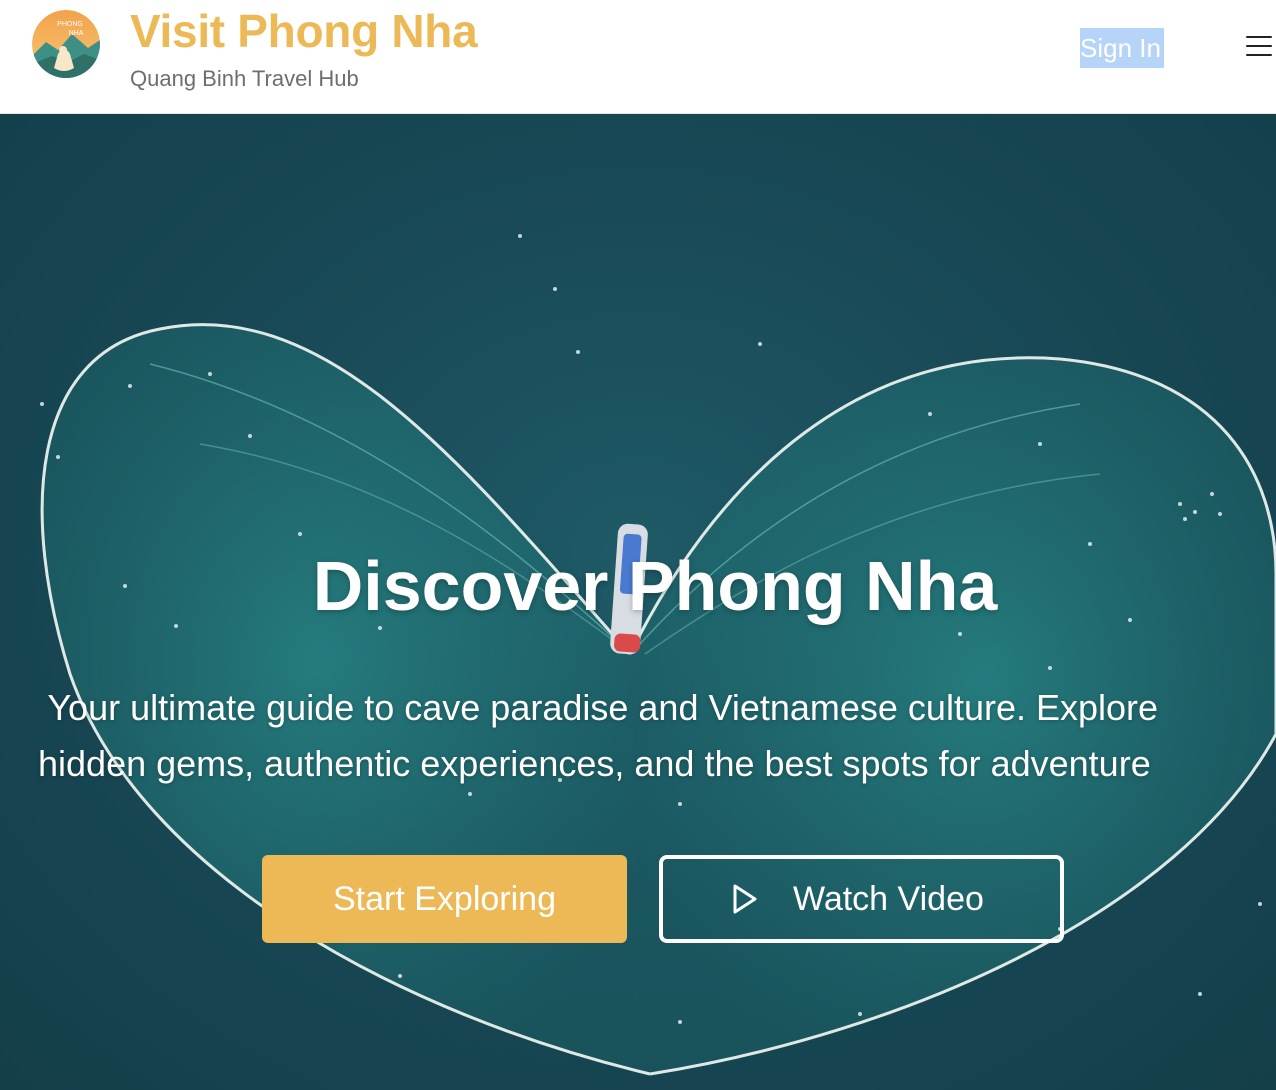 This screenshot has width=1276, height=1090. Describe the element at coordinates (76, 33) in the screenshot. I see `logo-text-line-2: NHA` at that location.